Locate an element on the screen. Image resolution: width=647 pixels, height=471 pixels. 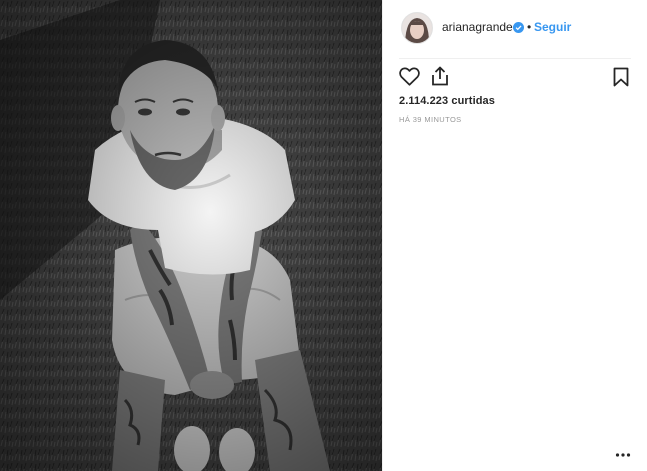
share-icon is located at coordinates (440, 76).